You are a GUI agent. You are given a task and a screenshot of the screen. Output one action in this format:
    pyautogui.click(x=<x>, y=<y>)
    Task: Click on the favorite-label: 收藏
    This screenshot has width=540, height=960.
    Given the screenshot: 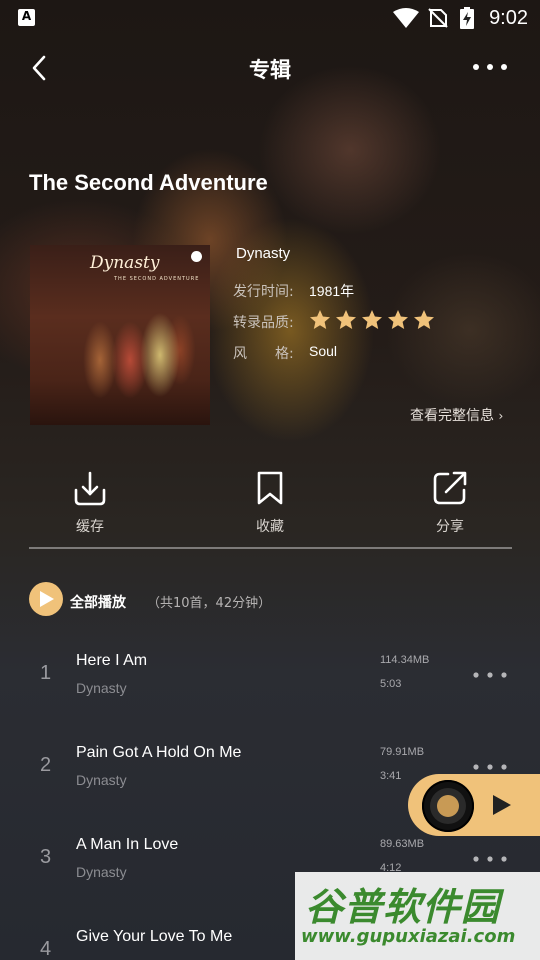 What is the action you would take?
    pyautogui.click(x=270, y=527)
    